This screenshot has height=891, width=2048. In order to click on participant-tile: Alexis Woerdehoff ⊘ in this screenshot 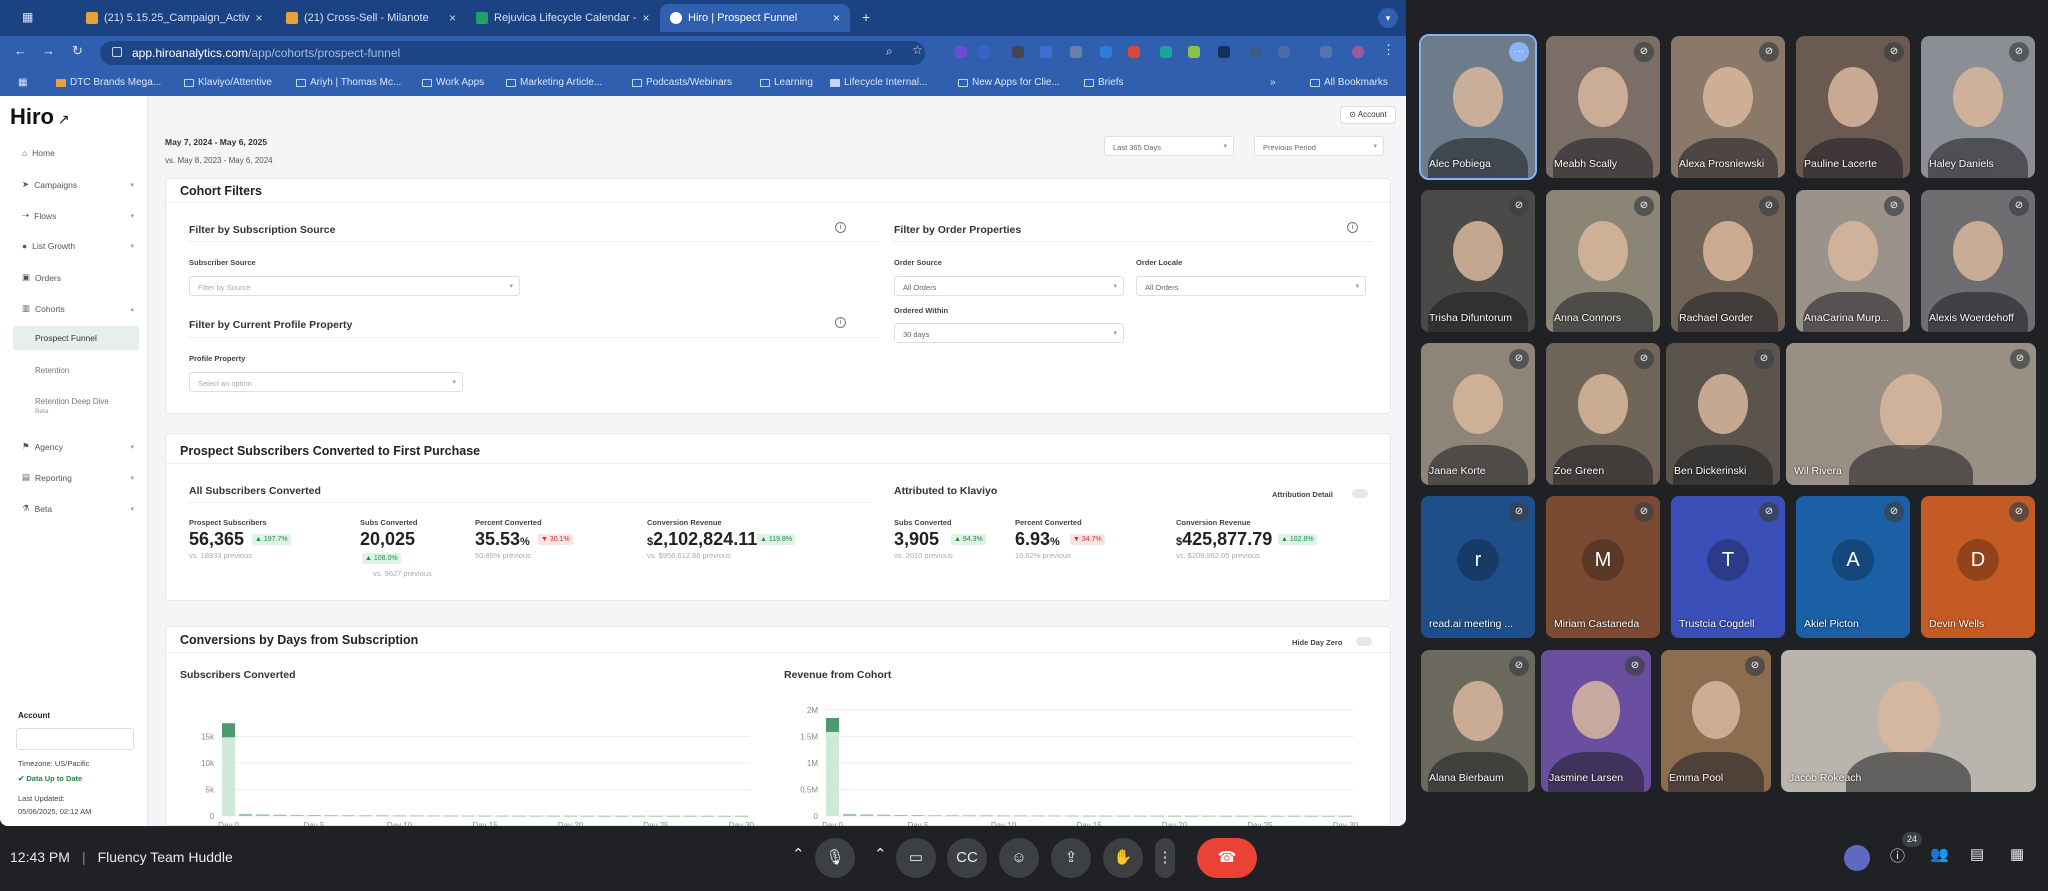, I will do `click(1978, 261)`.